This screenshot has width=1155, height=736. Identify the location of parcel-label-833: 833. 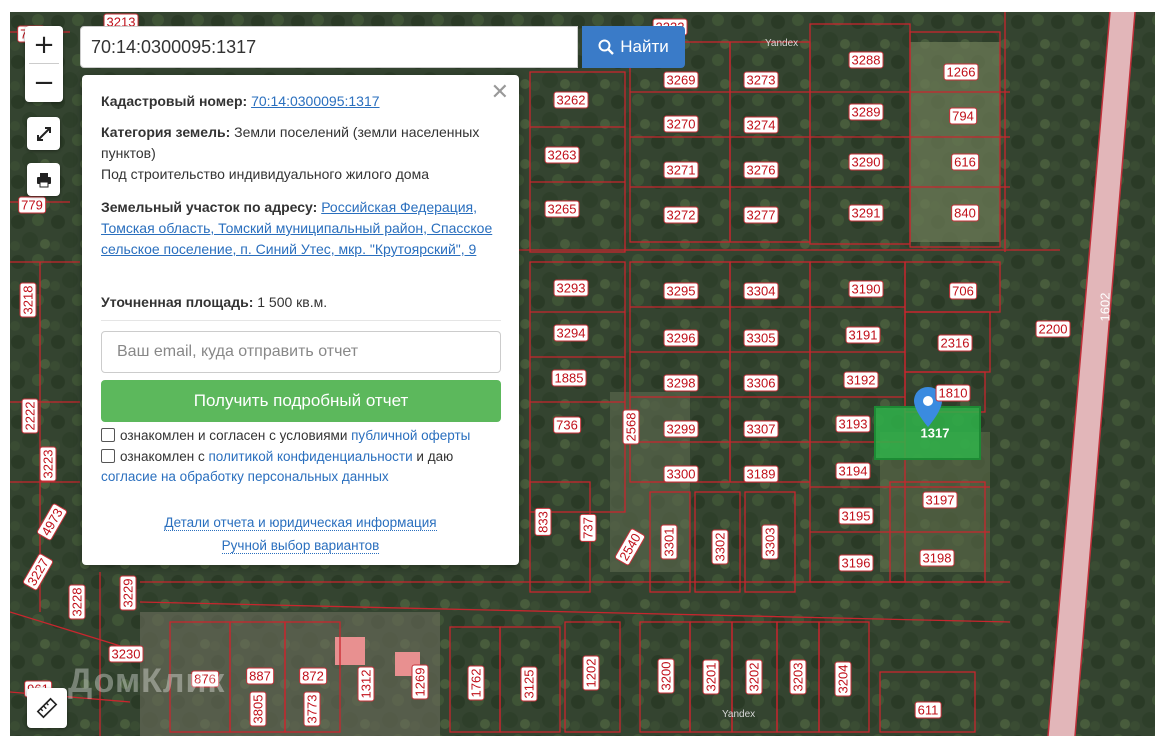
(543, 522).